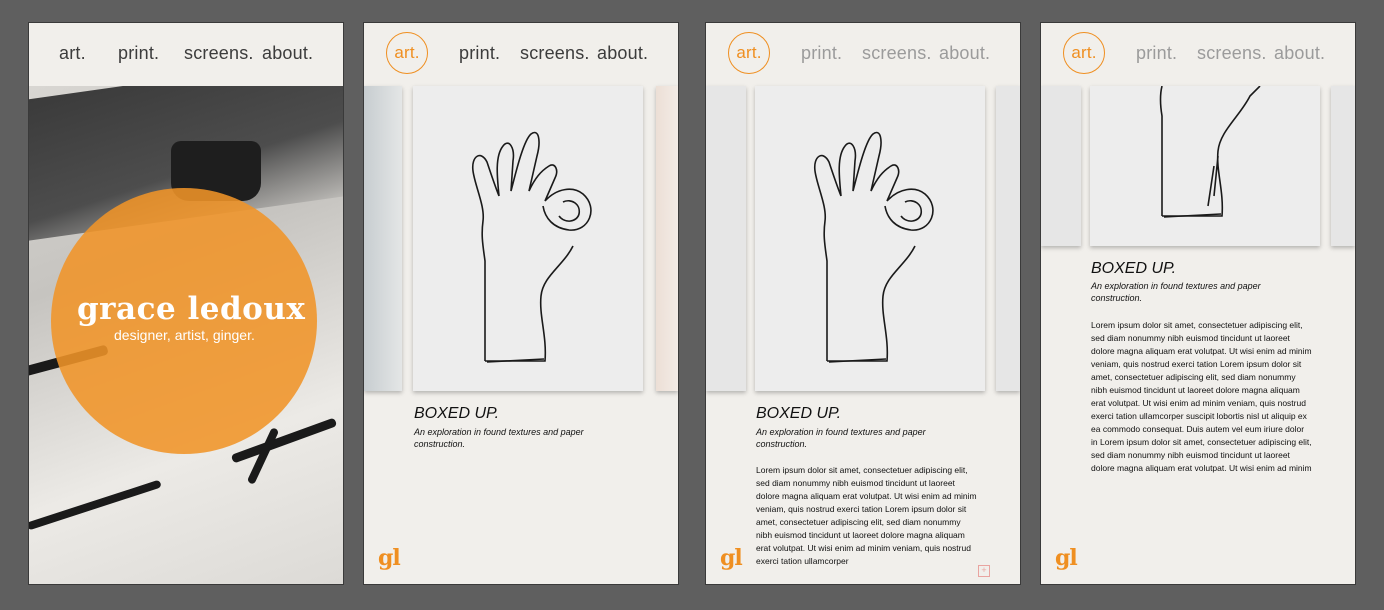 This screenshot has width=1384, height=610. Describe the element at coordinates (191, 309) in the screenshot. I see `hero-name: grace ledoux` at that location.